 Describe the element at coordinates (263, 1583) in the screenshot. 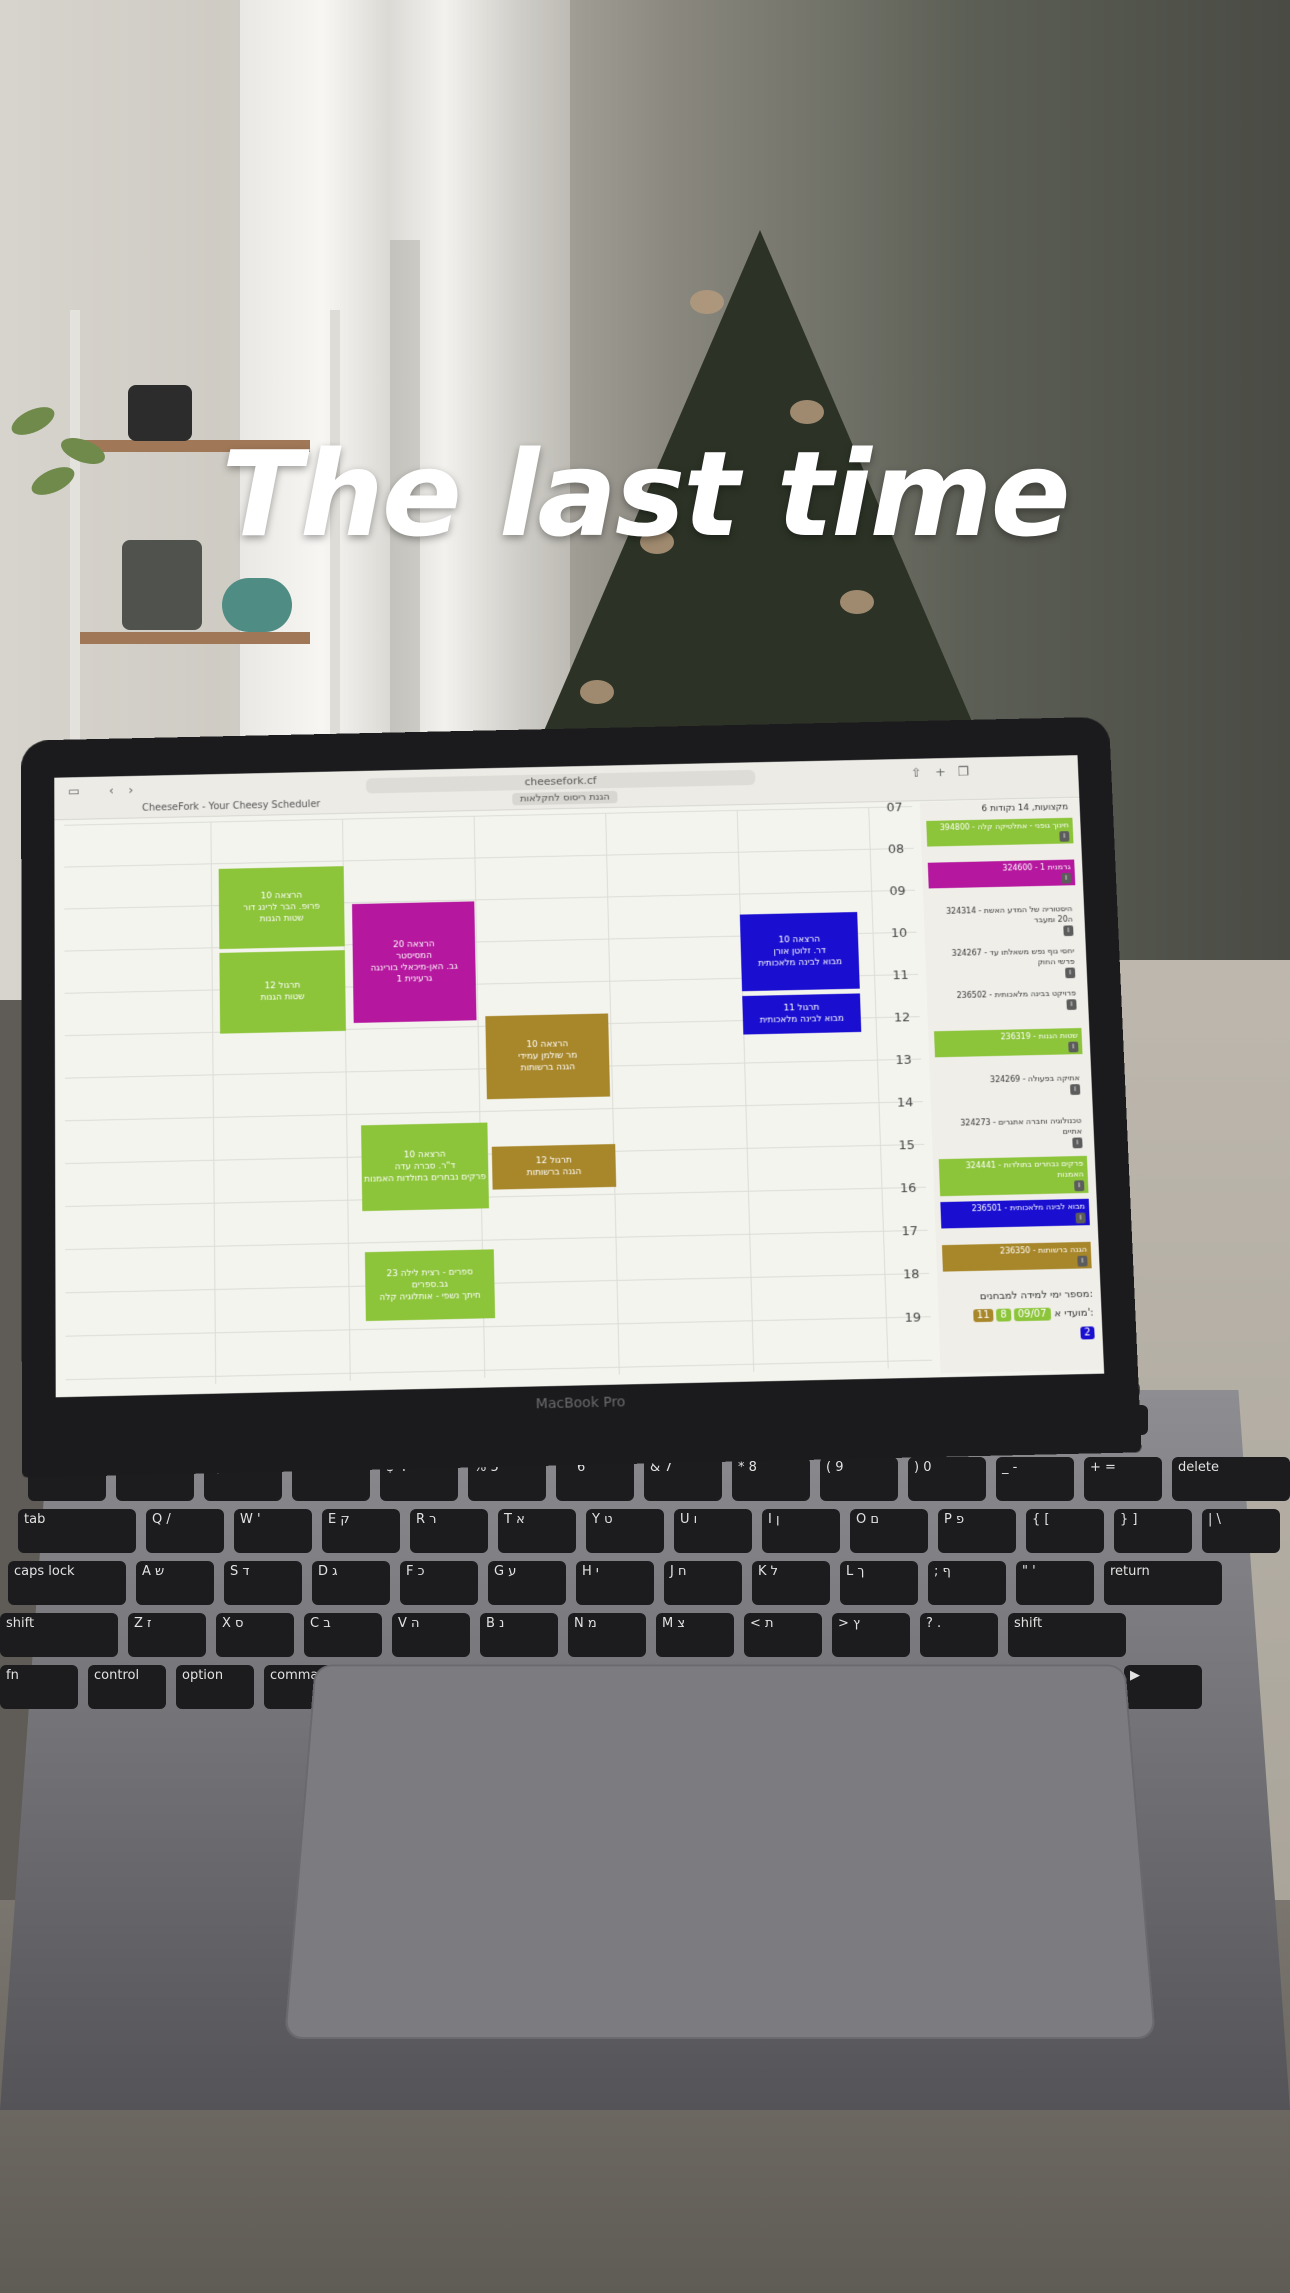

I see `keyboard-key: S ד` at that location.